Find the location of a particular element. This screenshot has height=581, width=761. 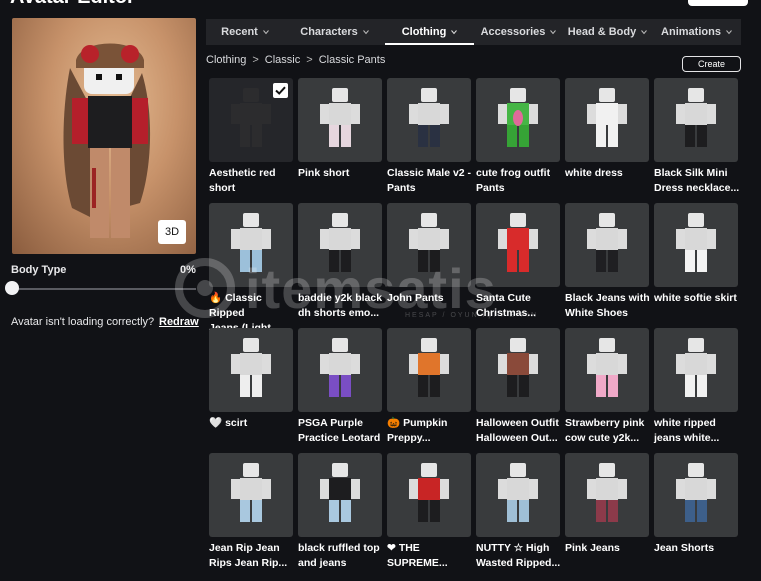

item-name: 🤍 scirt is located at coordinates (252, 423).